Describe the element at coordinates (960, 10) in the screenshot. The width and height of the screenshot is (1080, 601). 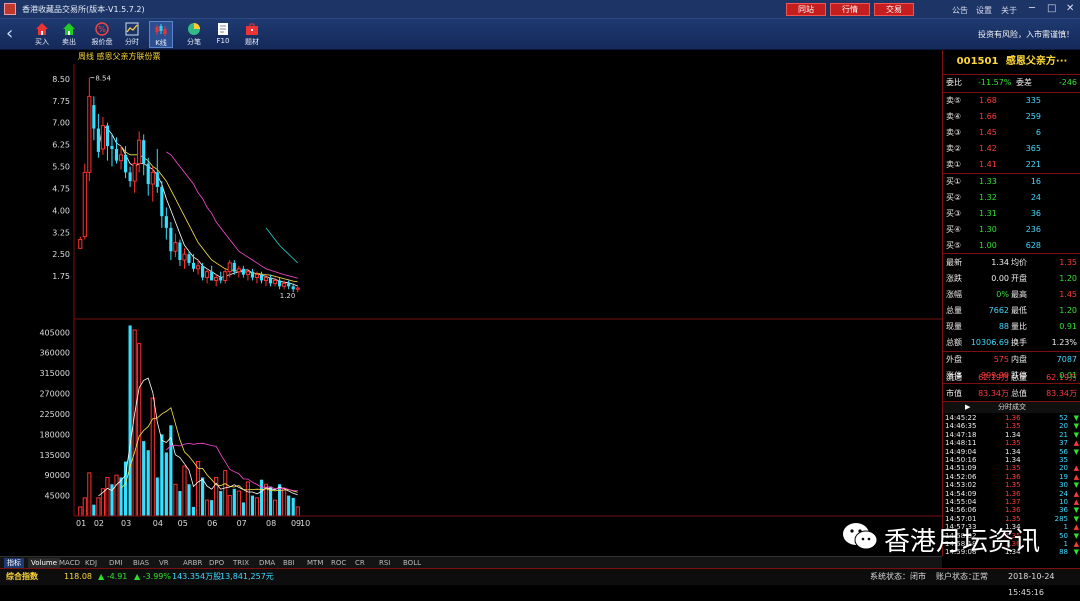
I see `announcement-link: 公告` at that location.